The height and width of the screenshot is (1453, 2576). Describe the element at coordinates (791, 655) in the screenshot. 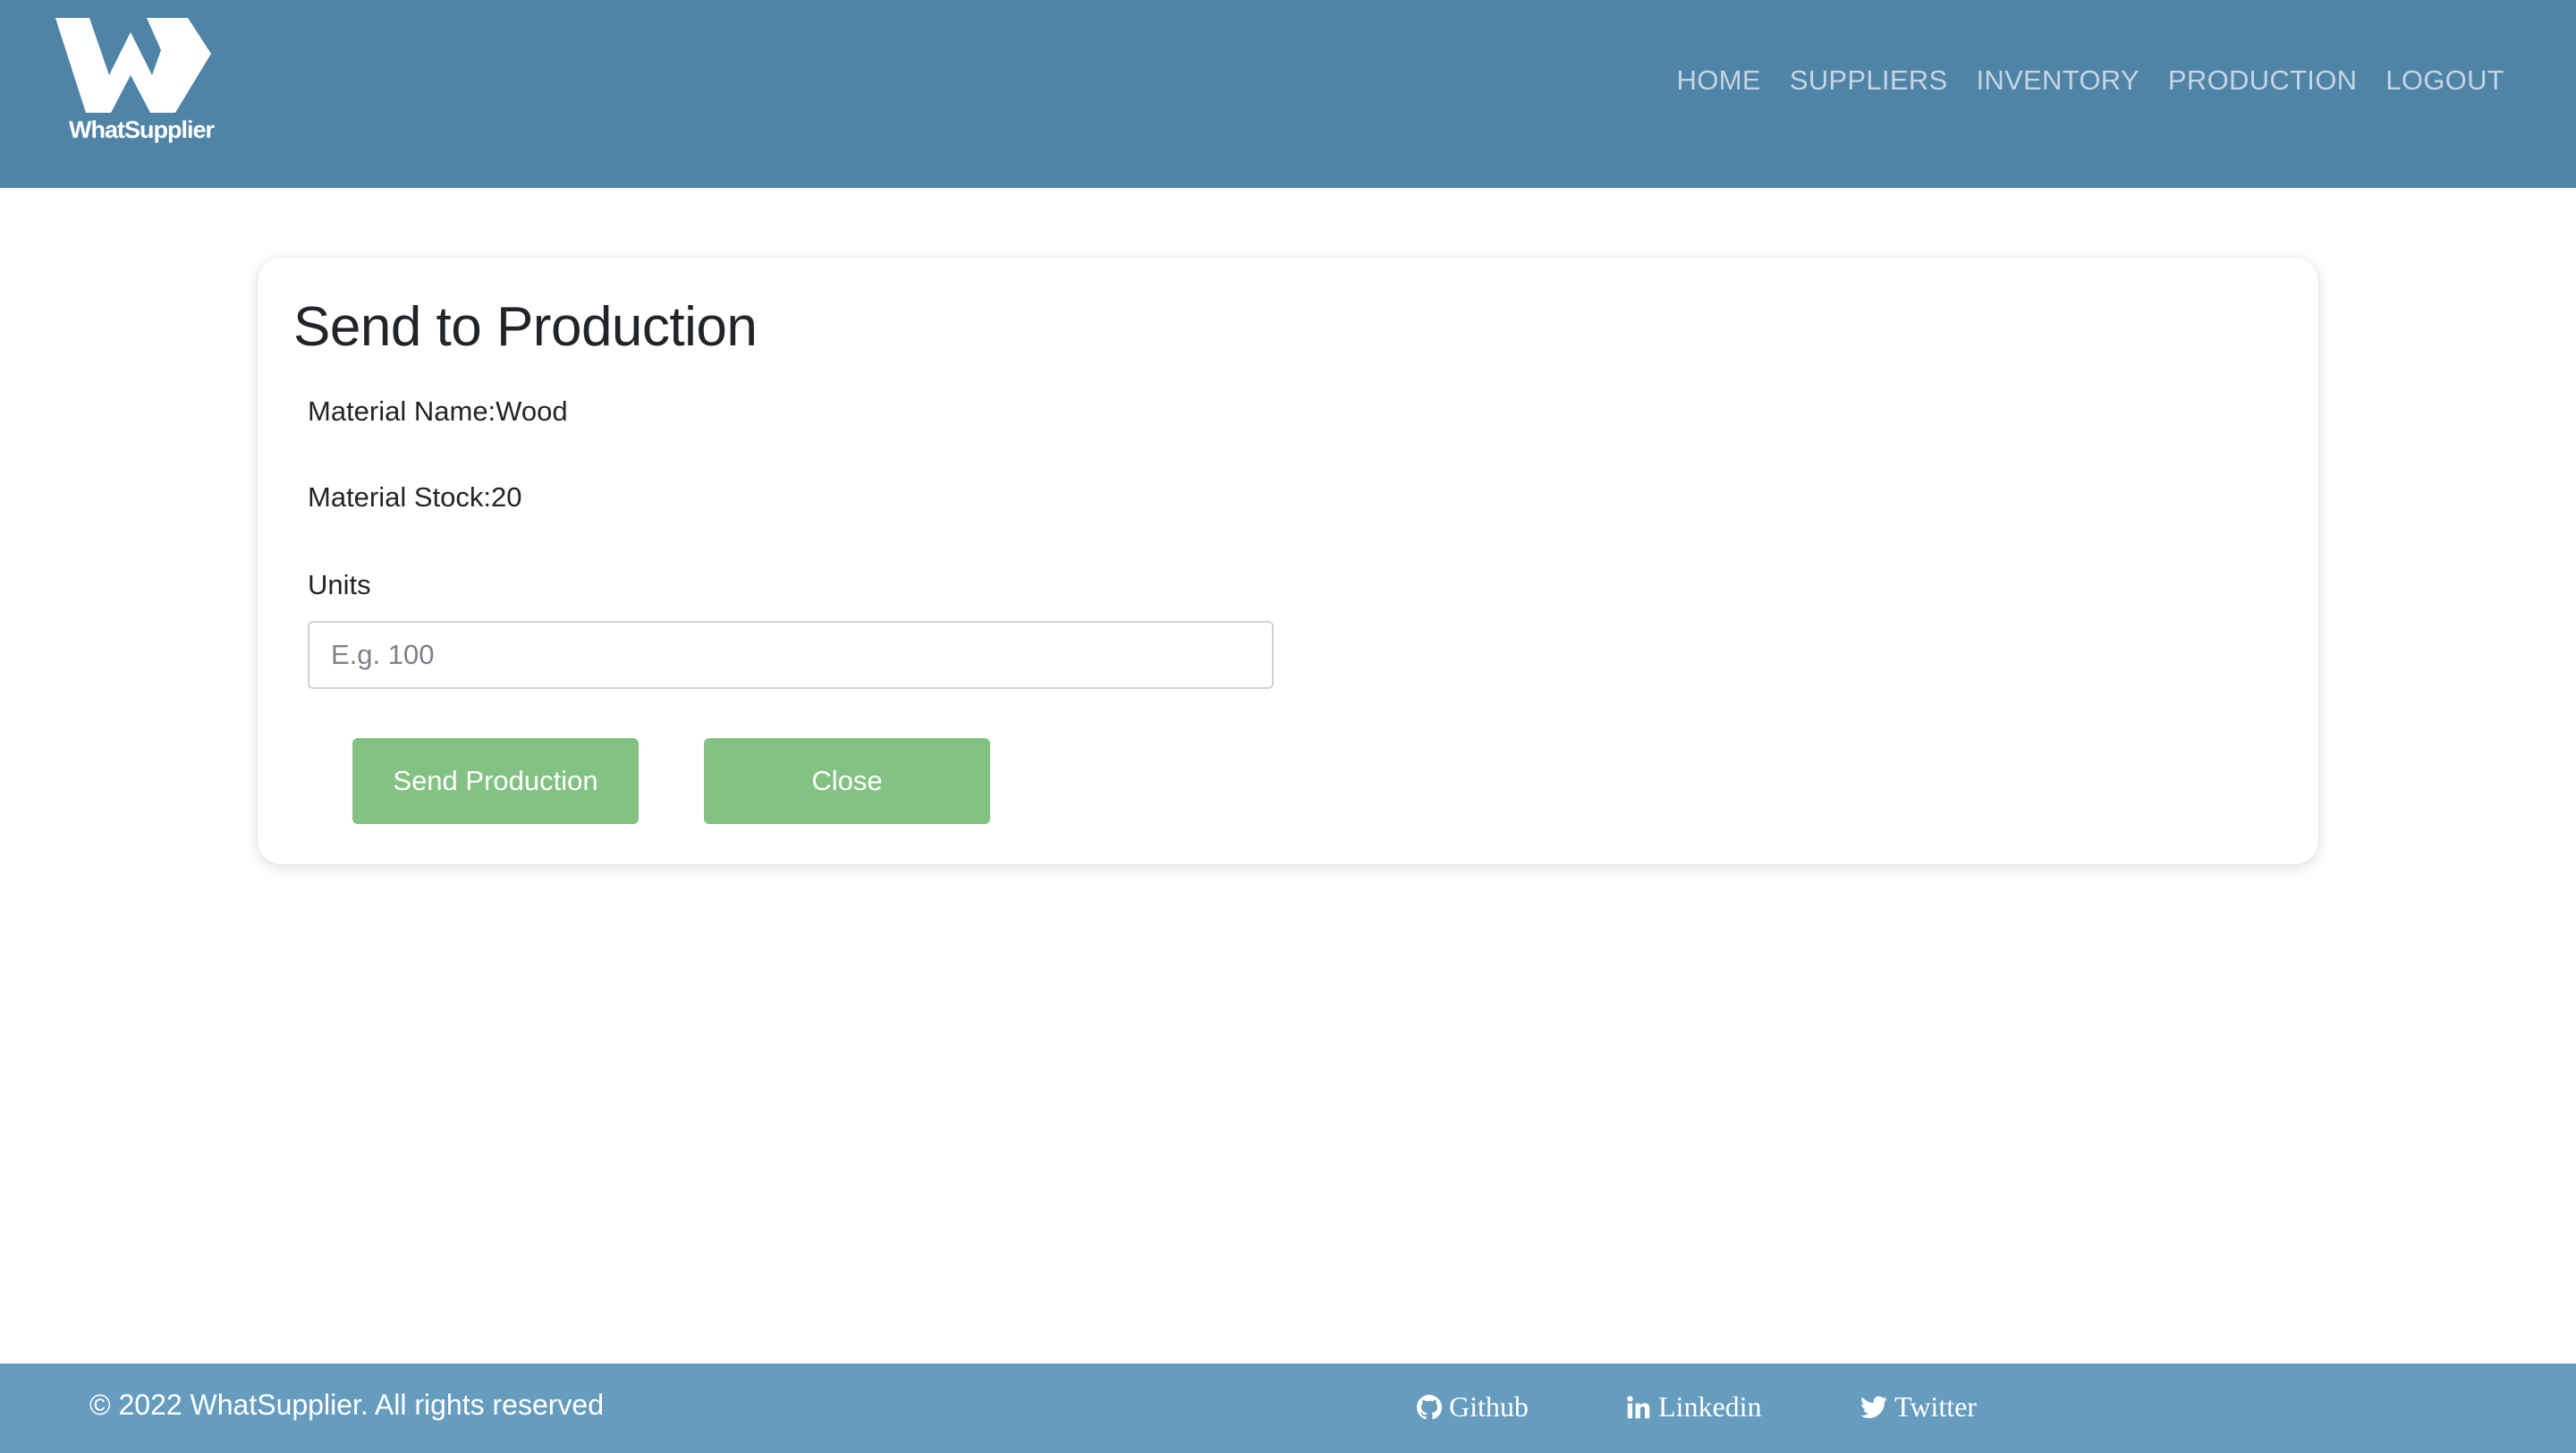

I see `units-input` at that location.